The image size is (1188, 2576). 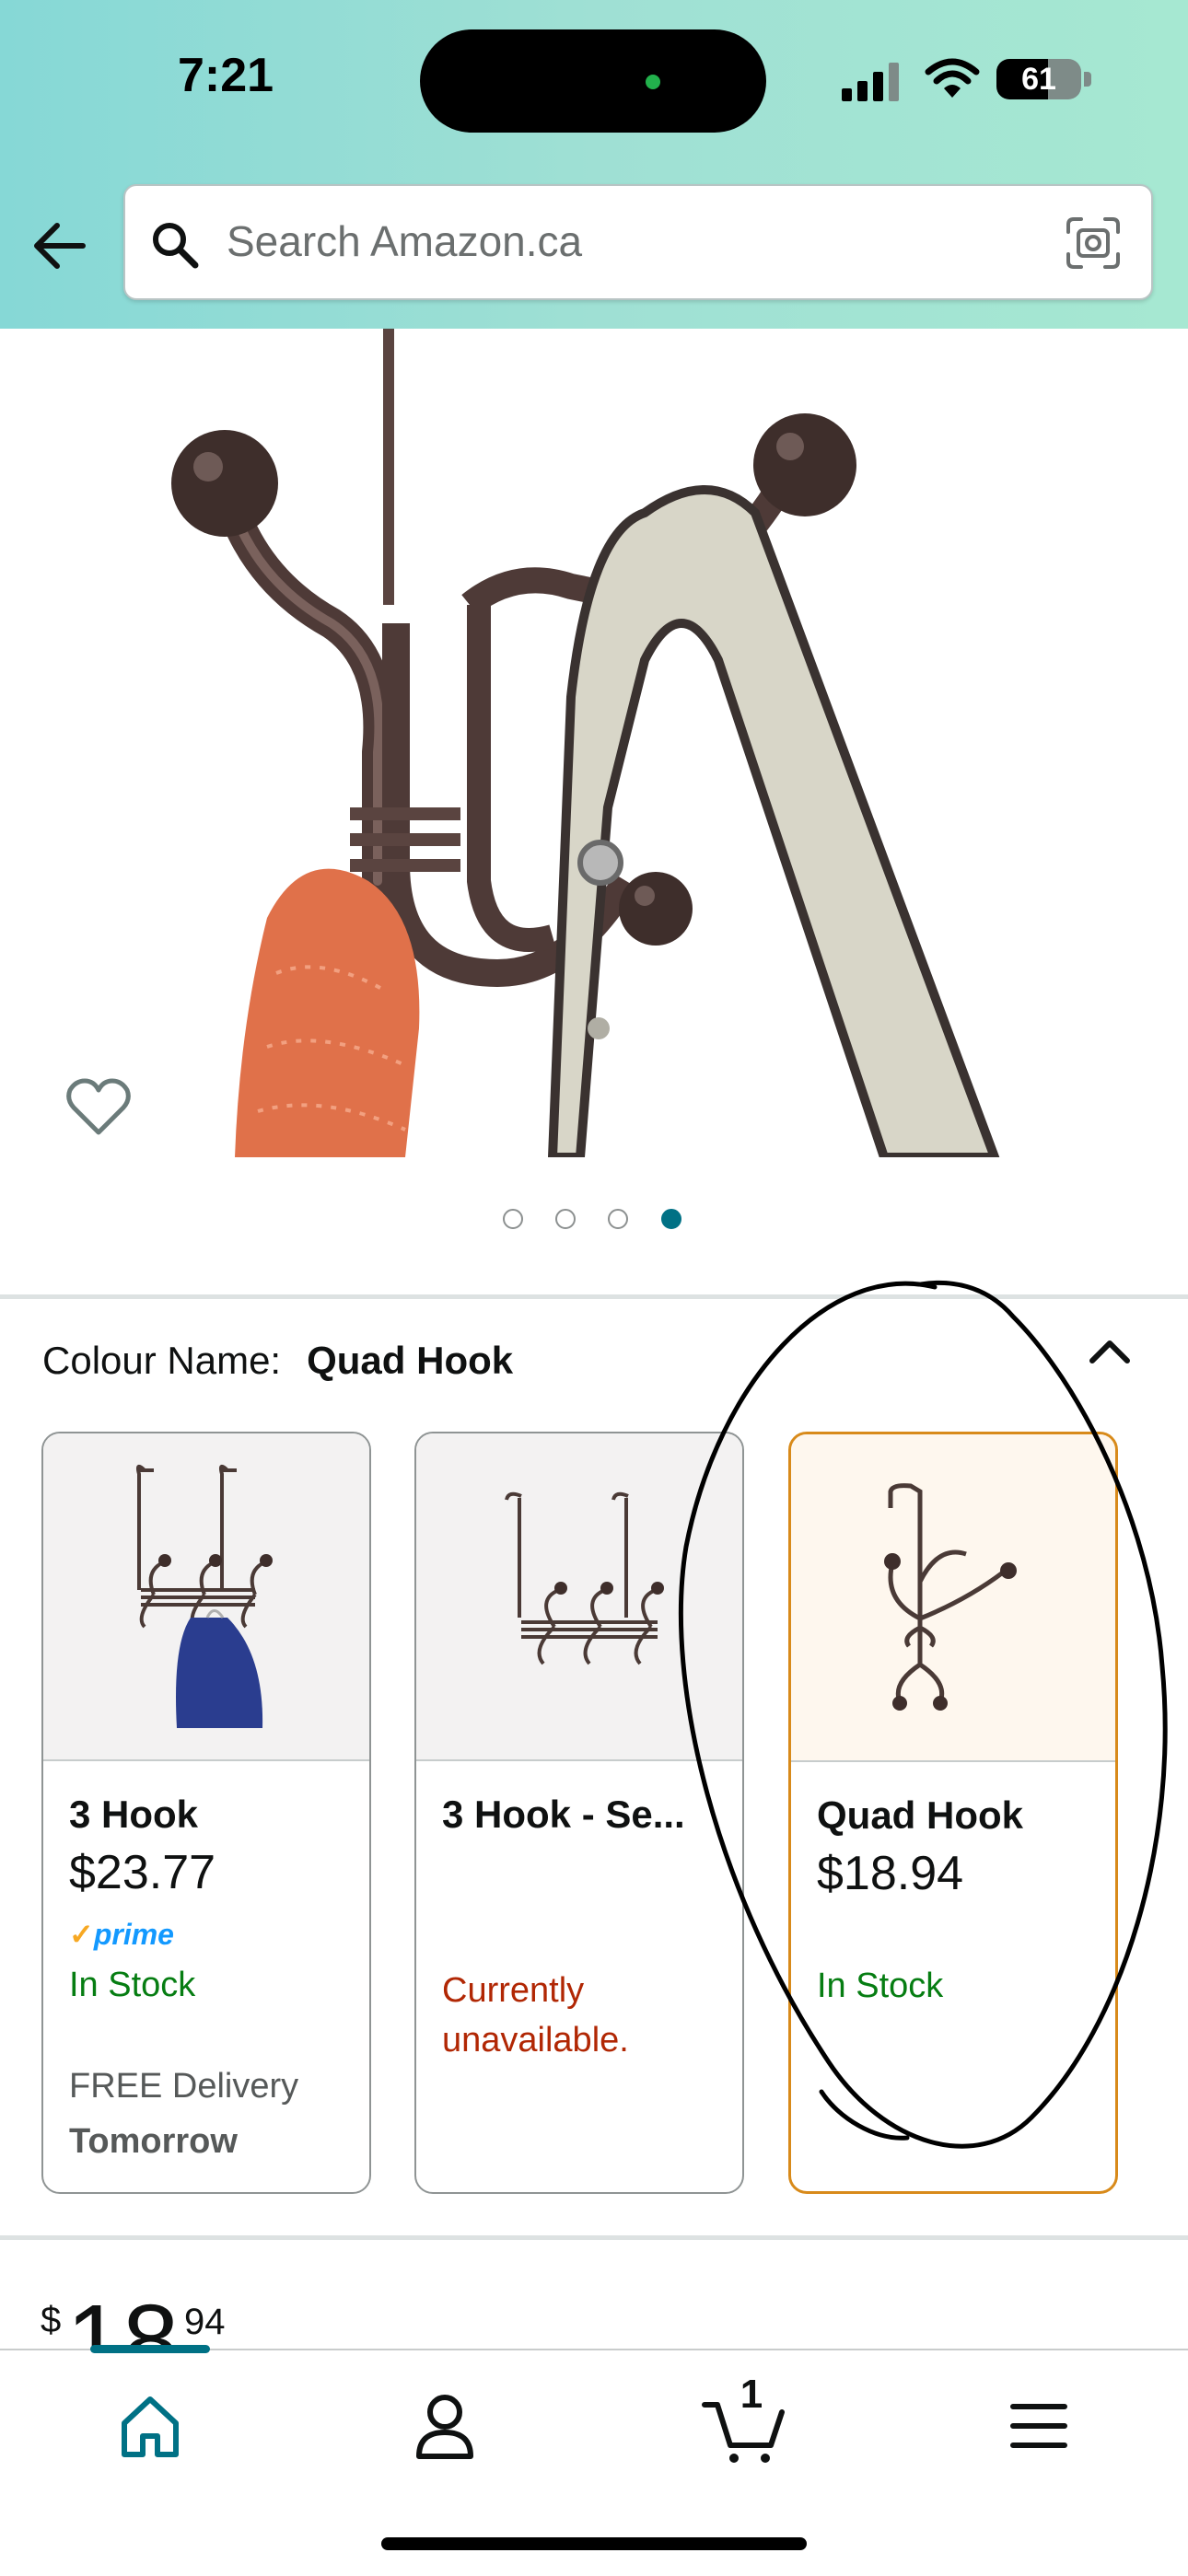 What do you see at coordinates (51, 2320) in the screenshot?
I see `price-currency-symbol: $` at bounding box center [51, 2320].